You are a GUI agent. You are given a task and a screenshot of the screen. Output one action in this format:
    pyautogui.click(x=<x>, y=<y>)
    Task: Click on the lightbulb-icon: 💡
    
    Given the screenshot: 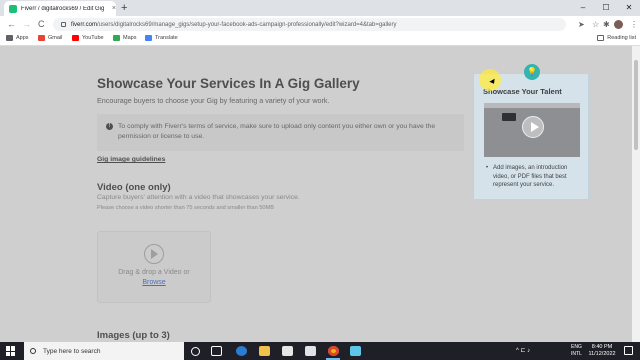 What is the action you would take?
    pyautogui.click(x=532, y=72)
    